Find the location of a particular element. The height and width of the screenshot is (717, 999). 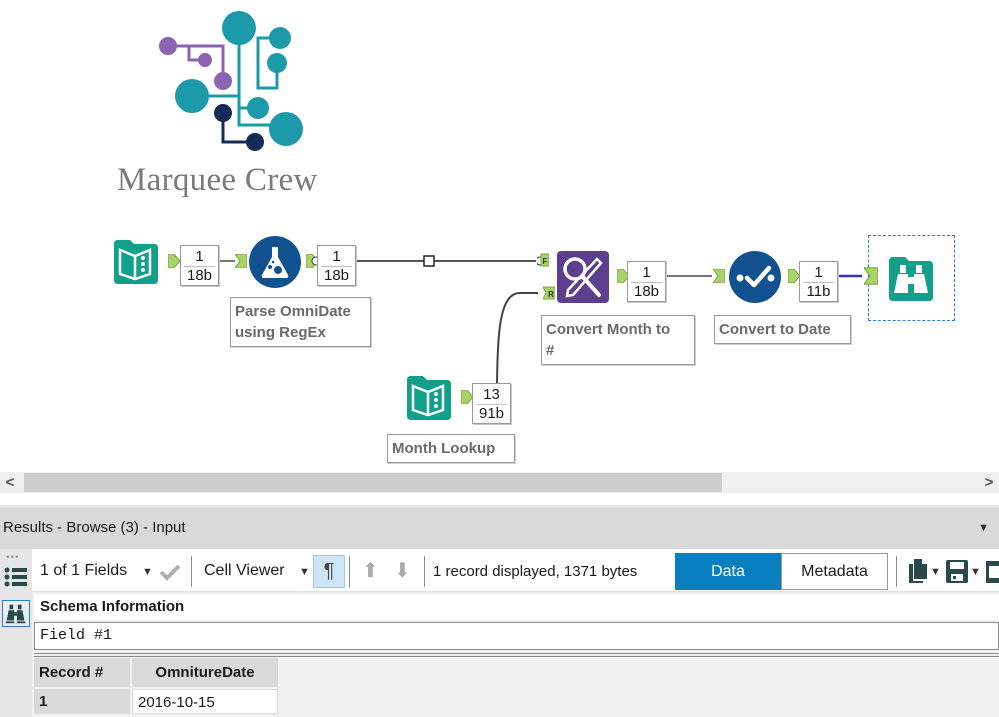

magnify-pencil-icon is located at coordinates (583, 277).